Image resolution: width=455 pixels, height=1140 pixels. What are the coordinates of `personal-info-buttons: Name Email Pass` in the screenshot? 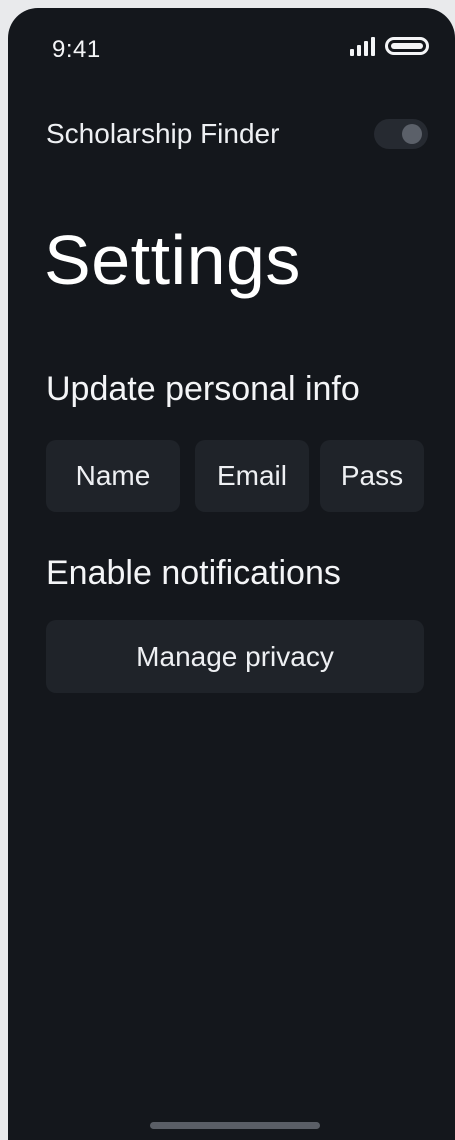 It's located at (235, 476).